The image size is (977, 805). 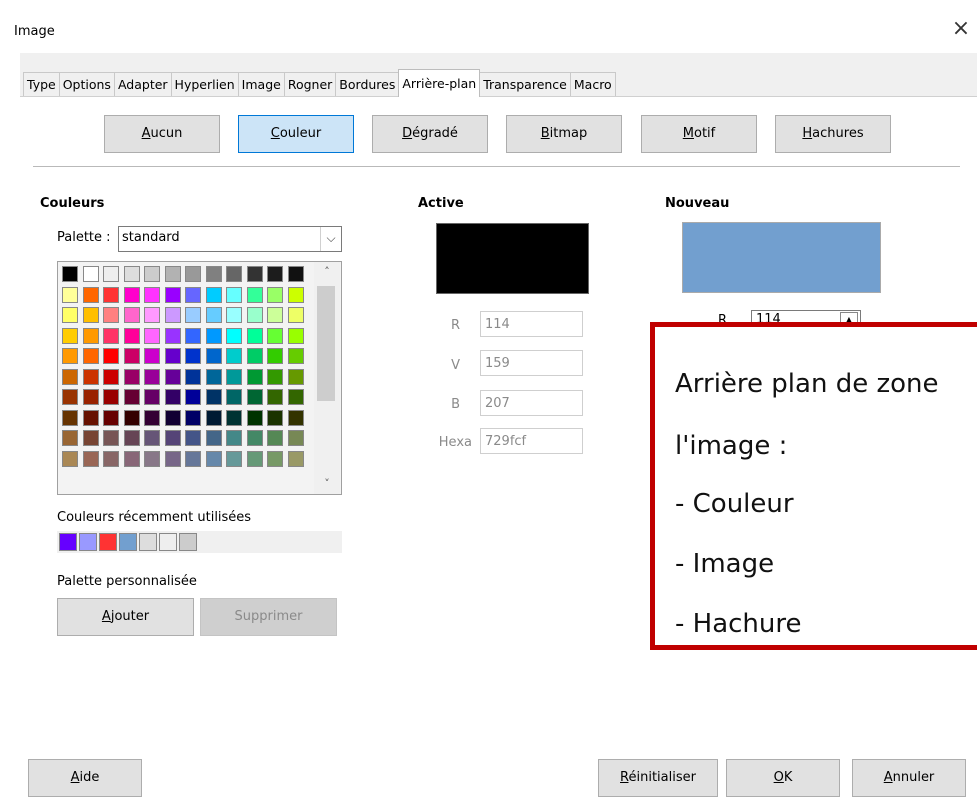 I want to click on ok-button: OK, so click(x=783, y=778).